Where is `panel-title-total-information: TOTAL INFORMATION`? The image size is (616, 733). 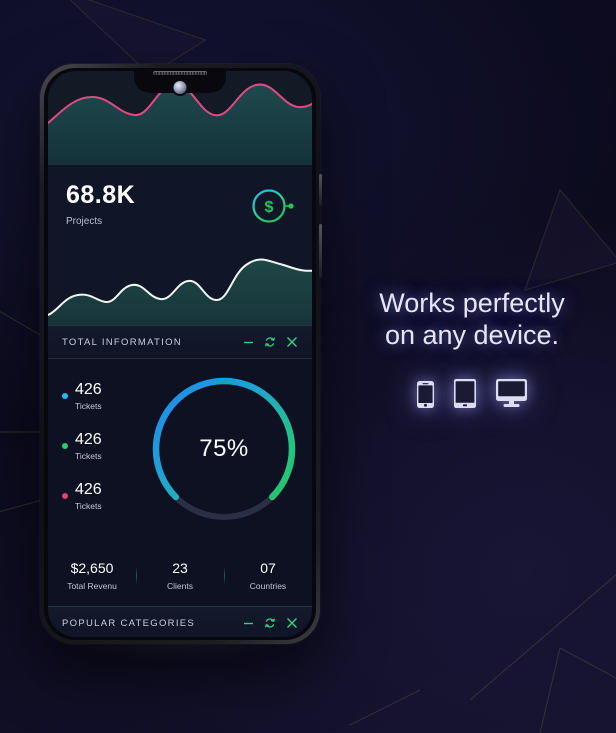 panel-title-total-information: TOTAL INFORMATION is located at coordinates (122, 342).